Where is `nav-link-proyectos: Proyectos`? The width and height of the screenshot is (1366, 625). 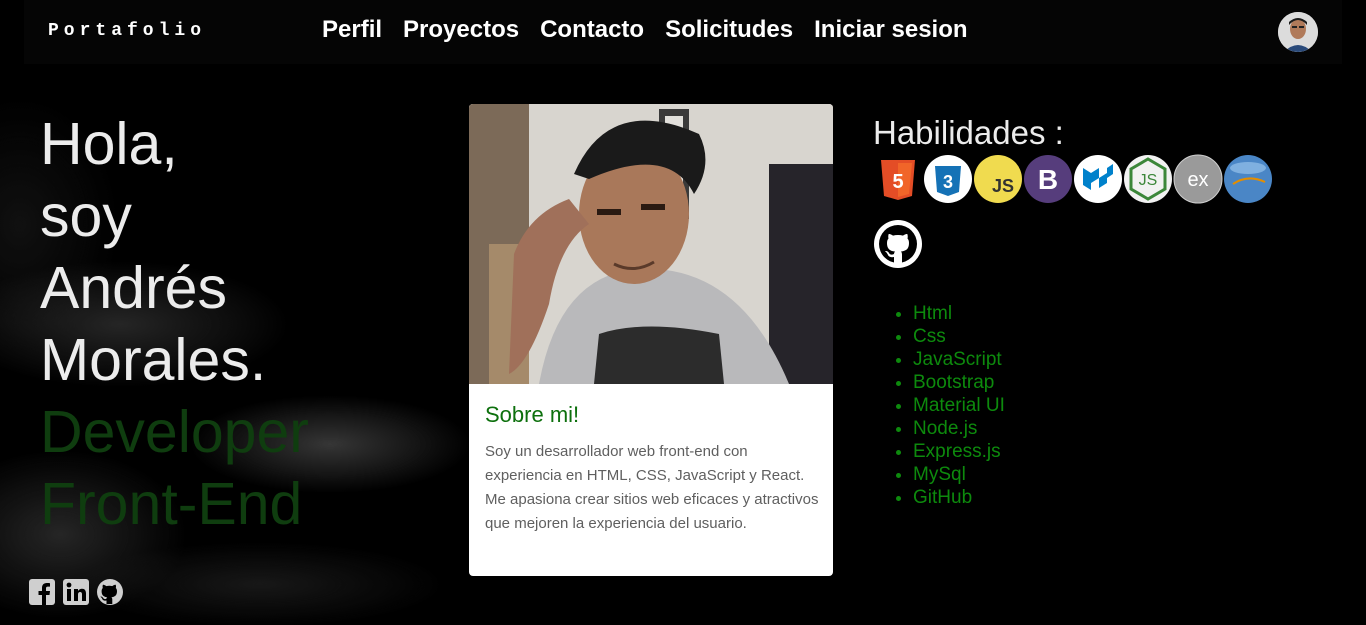 nav-link-proyectos: Proyectos is located at coordinates (461, 30).